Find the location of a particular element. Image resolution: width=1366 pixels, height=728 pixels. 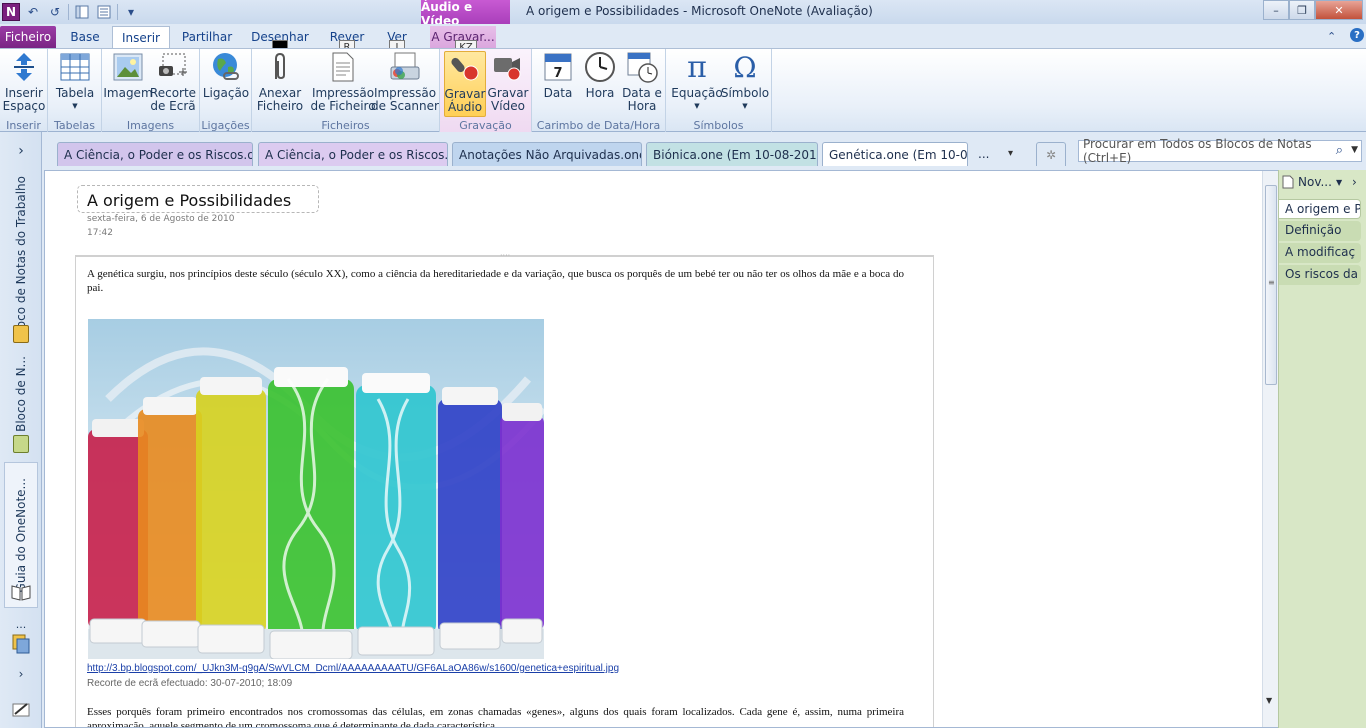

ribbon-collapse-icon: ⌃ is located at coordinates (1331, 36).